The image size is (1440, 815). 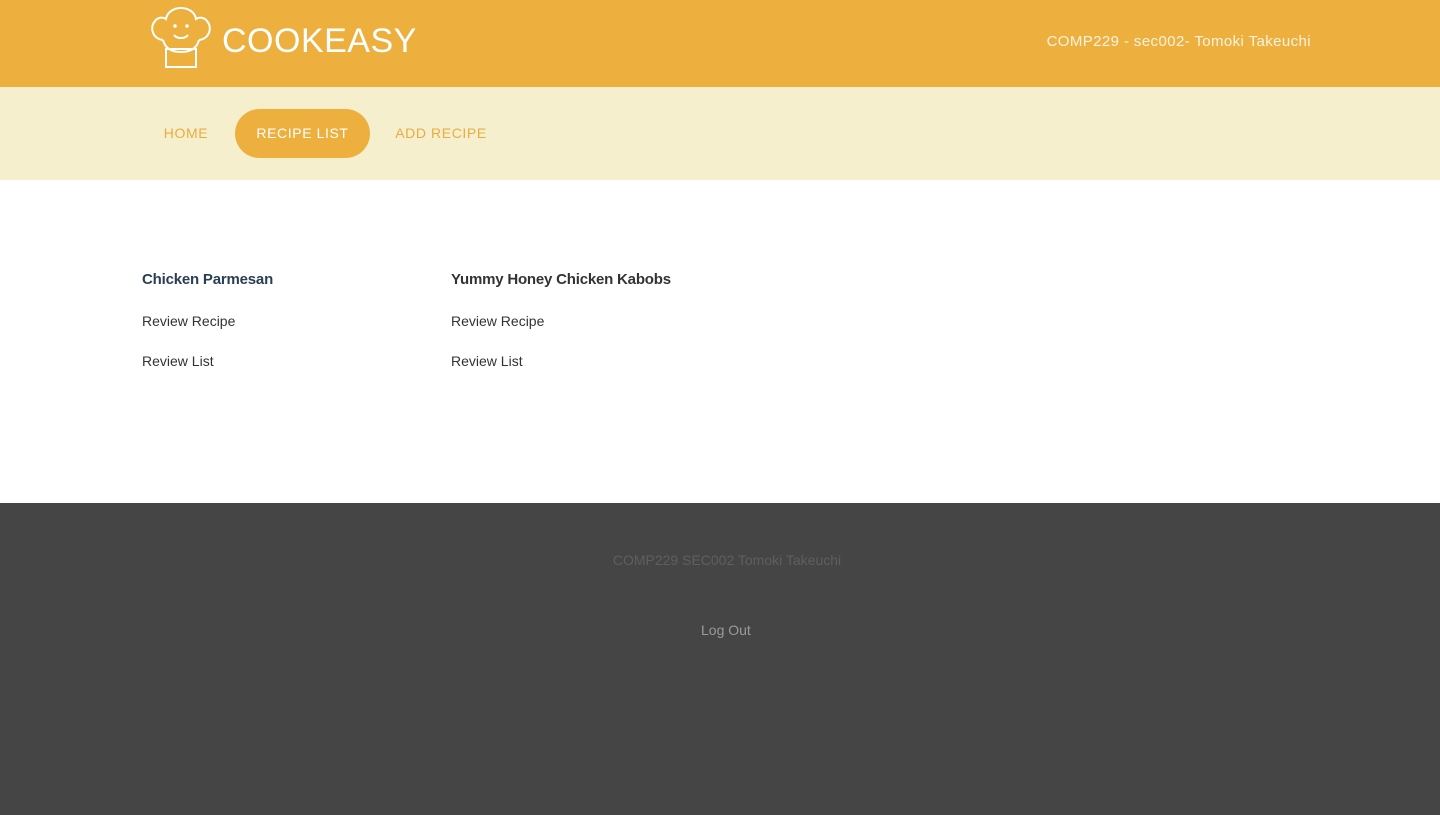 I want to click on nav-recipe-list: RECIPE LIST, so click(x=302, y=133).